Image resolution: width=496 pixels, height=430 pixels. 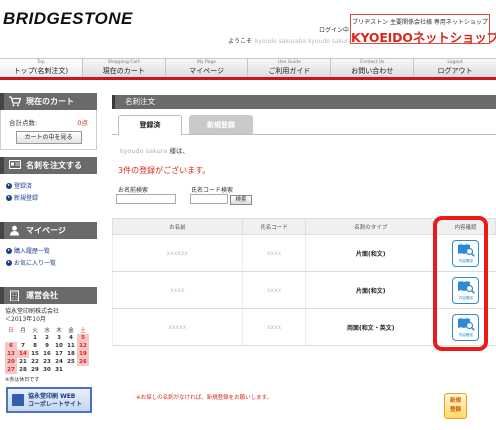 What do you see at coordinates (47, 338) in the screenshot?
I see `calendar-week: 1 2 3 4 5` at bounding box center [47, 338].